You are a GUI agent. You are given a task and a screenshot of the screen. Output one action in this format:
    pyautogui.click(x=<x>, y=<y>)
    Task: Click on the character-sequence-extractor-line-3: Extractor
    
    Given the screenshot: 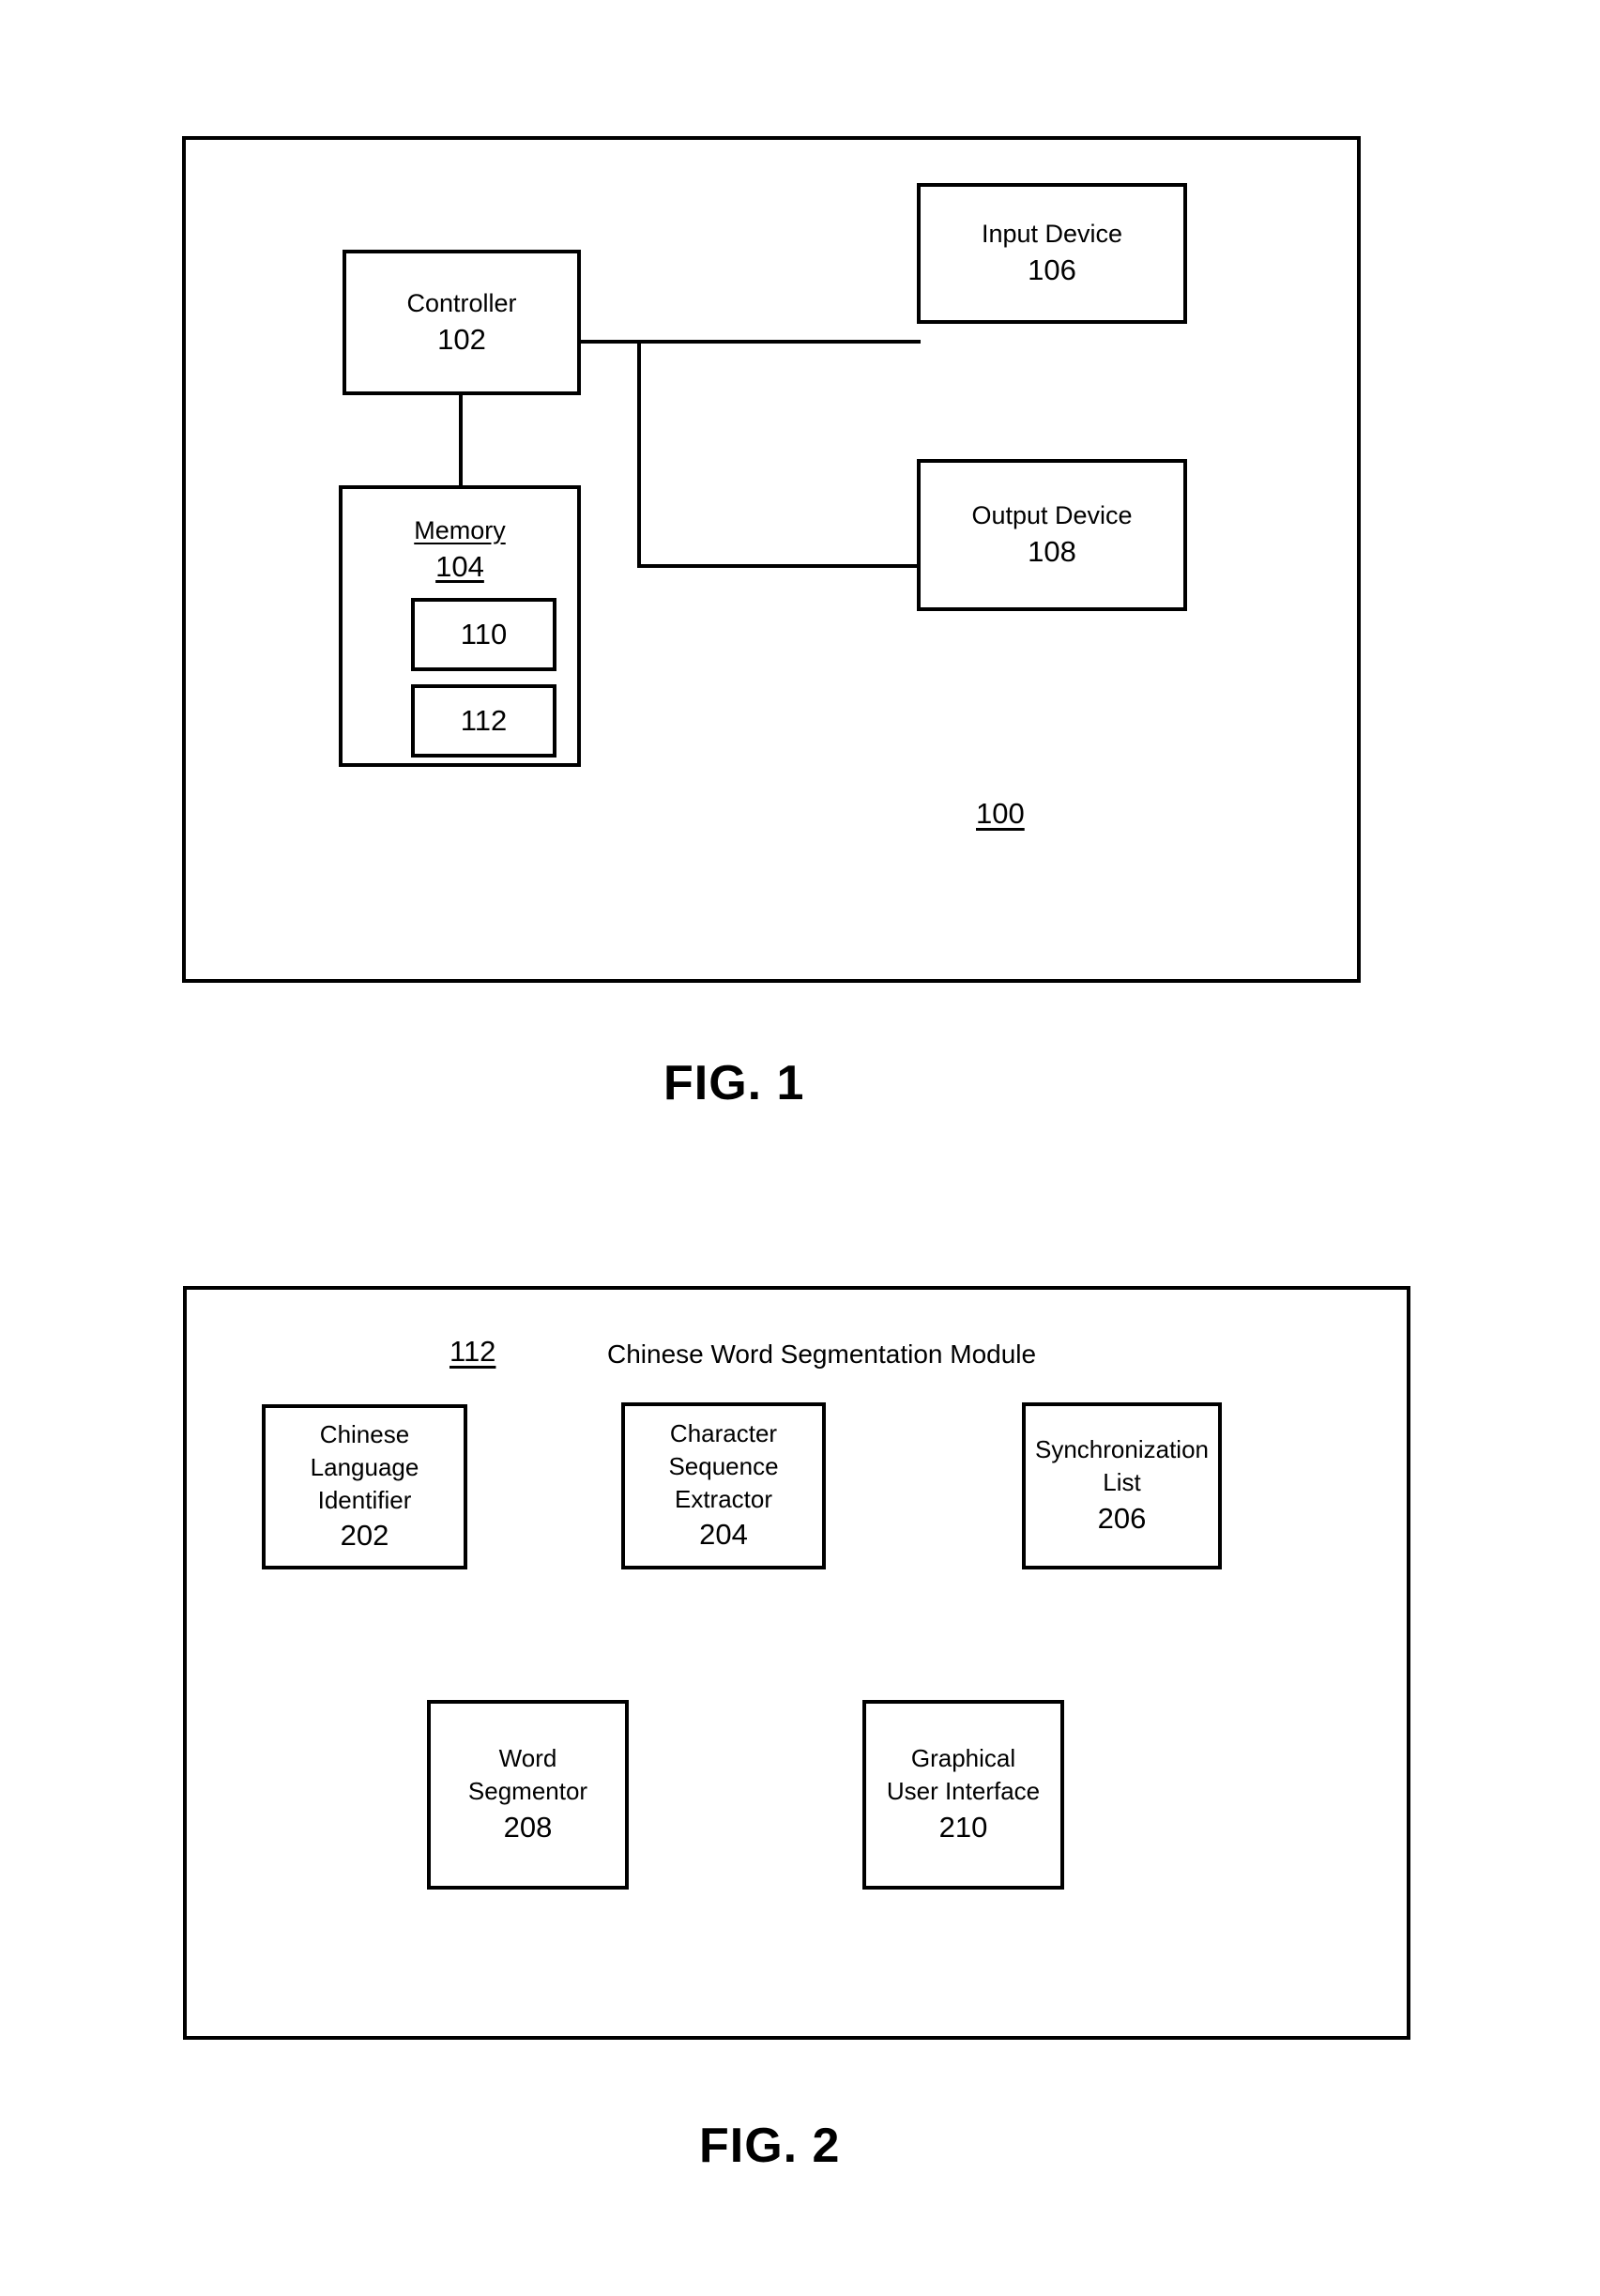 What is the action you would take?
    pyautogui.click(x=724, y=1498)
    